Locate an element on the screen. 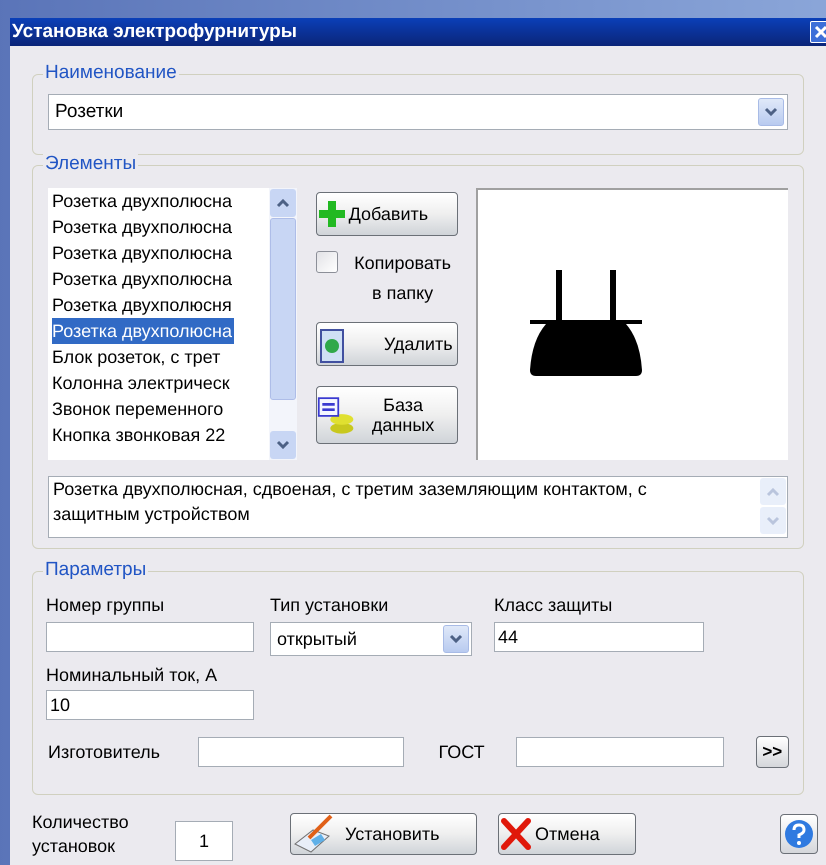 The image size is (826, 865). plus-icon is located at coordinates (331, 214).